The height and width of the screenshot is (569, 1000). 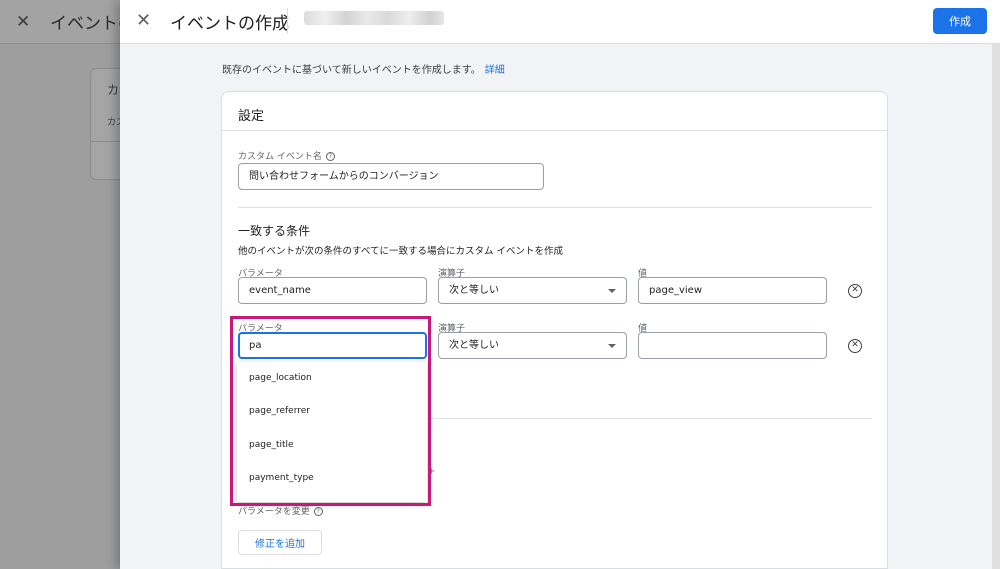 What do you see at coordinates (143, 20) in the screenshot?
I see `close-icon: ✕` at bounding box center [143, 20].